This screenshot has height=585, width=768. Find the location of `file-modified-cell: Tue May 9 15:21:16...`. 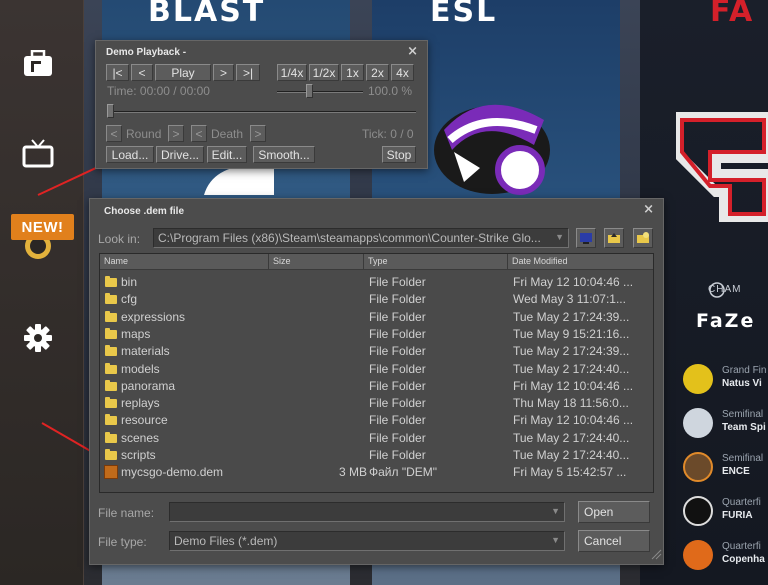

file-modified-cell: Tue May 9 15:21:16... is located at coordinates (571, 333).